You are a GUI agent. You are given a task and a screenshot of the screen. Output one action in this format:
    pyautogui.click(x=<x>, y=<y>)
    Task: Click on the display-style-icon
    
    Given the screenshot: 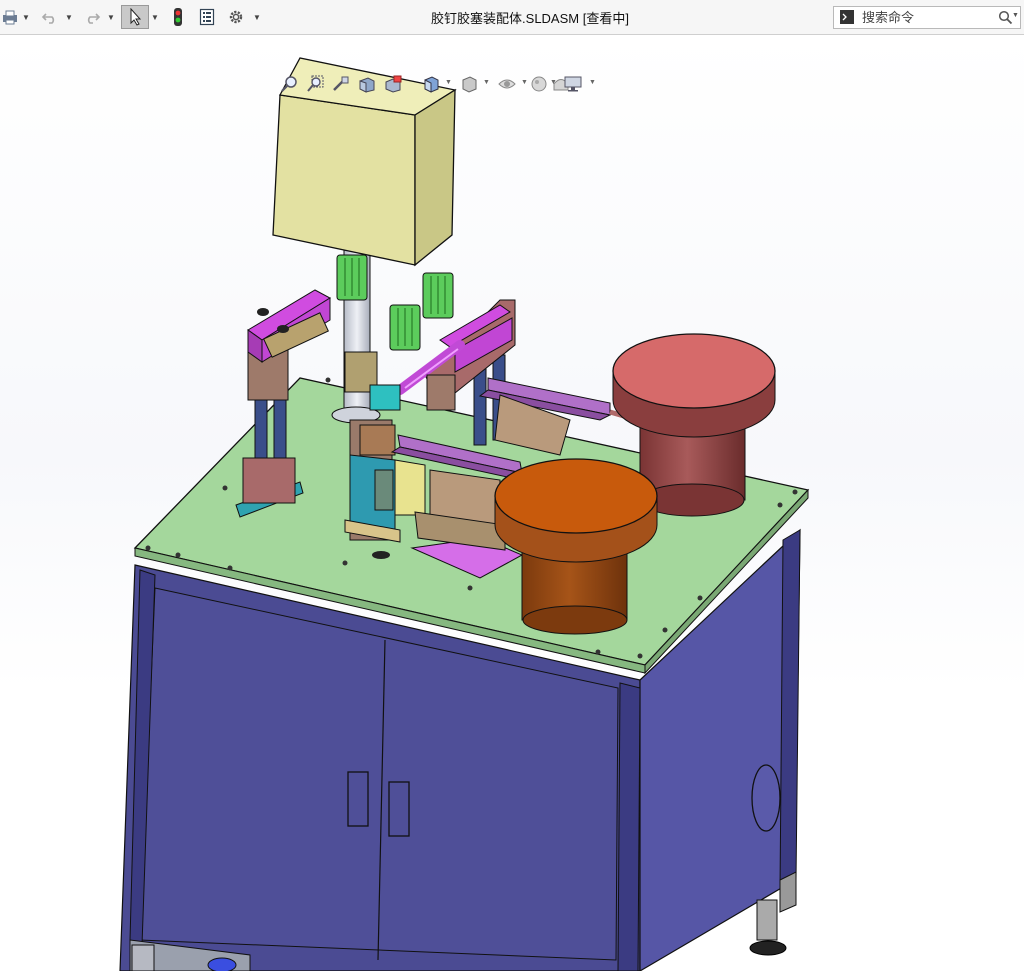 What is the action you would take?
    pyautogui.click(x=469, y=84)
    